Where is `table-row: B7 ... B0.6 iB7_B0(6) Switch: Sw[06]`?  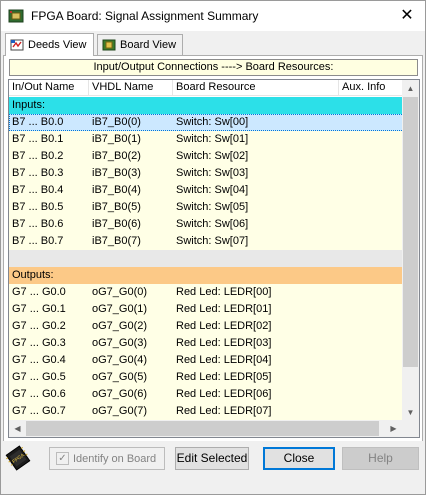
table-row: B7 ... B0.6 iB7_B0(6) Switch: Sw[06] is located at coordinates (206, 224).